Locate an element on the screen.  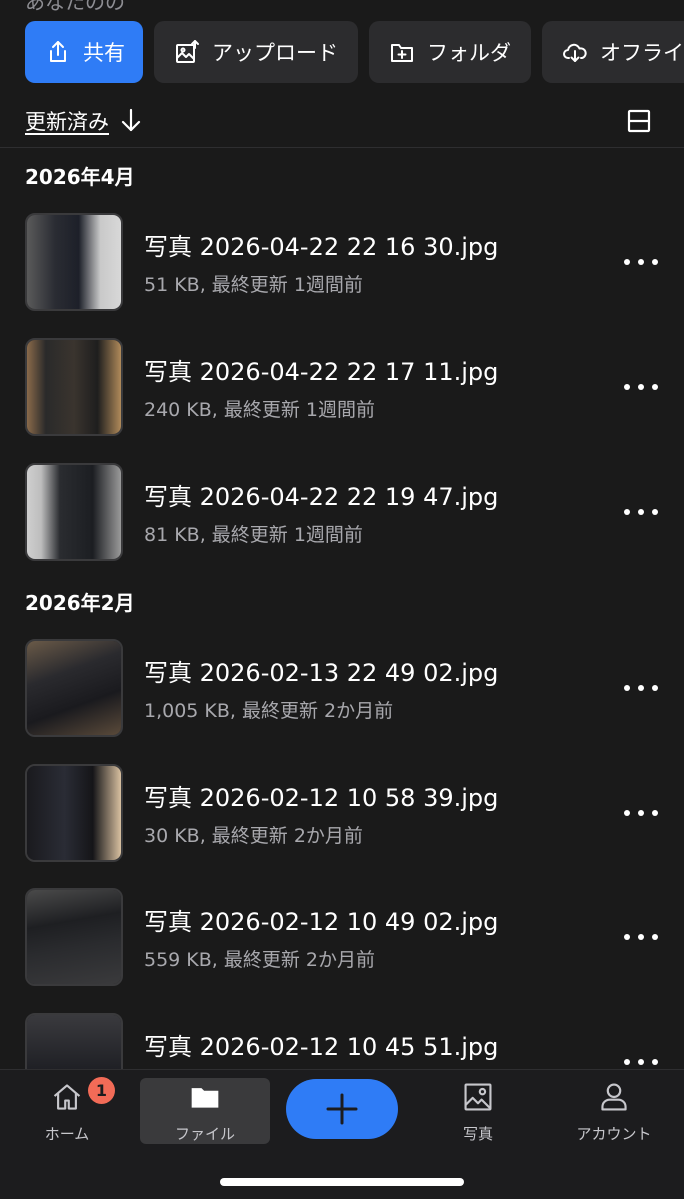
tab-photos: 写真 is located at coordinates (478, 1111).